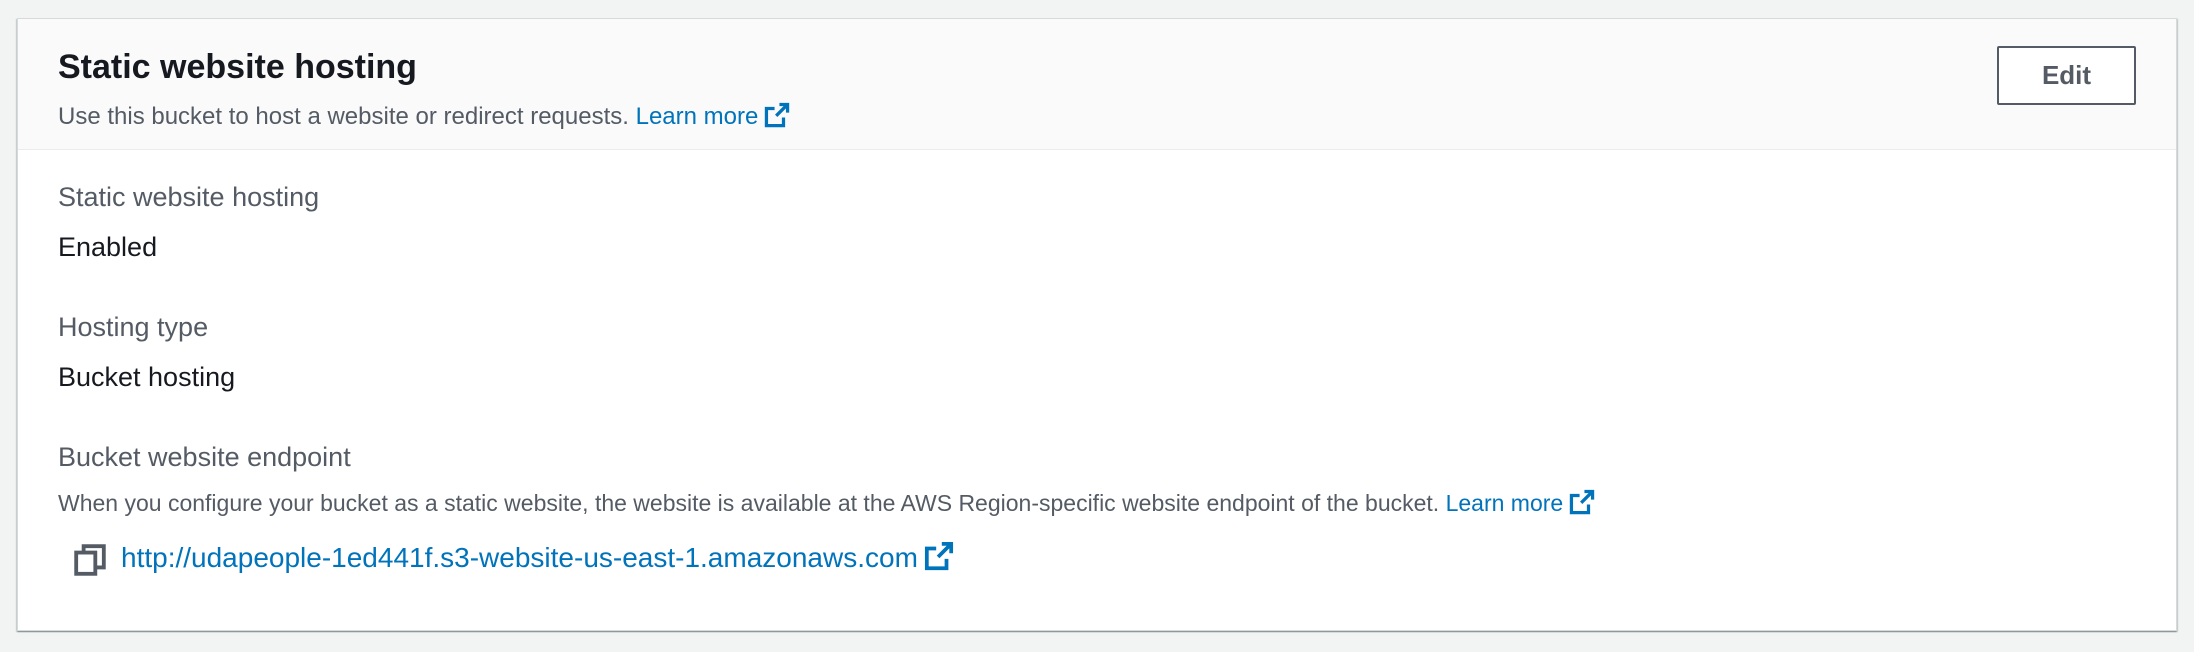  Describe the element at coordinates (204, 457) in the screenshot. I see `bucket-website-endpoint-label: Bucket website endpoint` at that location.